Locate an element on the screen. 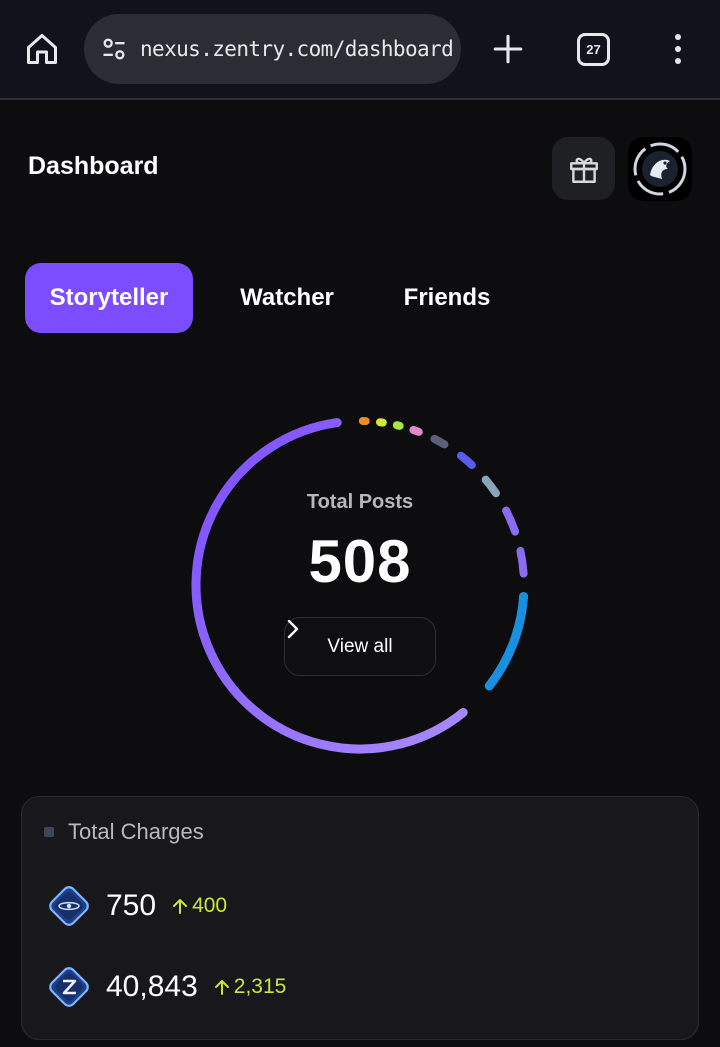 The image size is (720, 1047). view-all-label: View all is located at coordinates (360, 646).